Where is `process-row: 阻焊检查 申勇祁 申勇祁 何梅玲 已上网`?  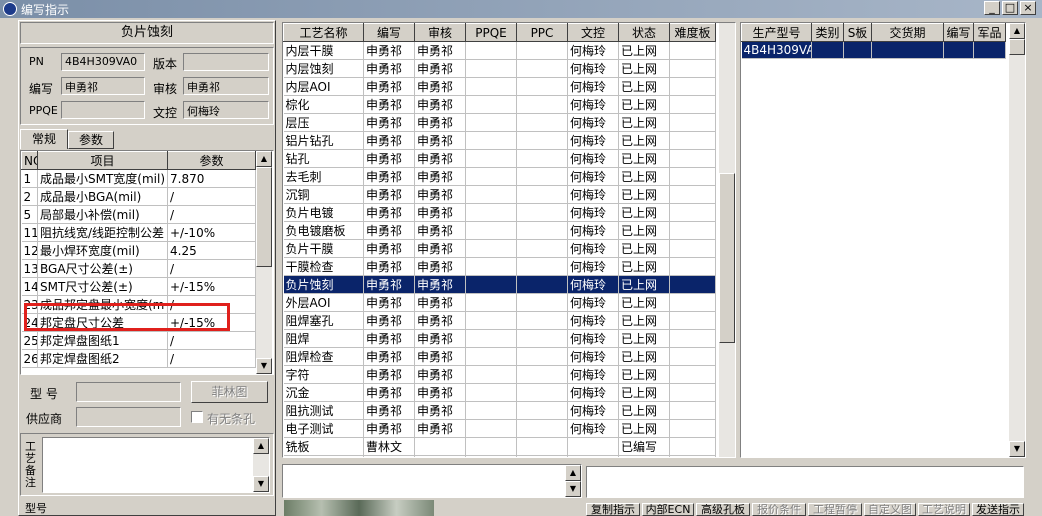
process-row: 阻焊检查 申勇祁 申勇祁 何梅玲 已上网 is located at coordinates (499, 356).